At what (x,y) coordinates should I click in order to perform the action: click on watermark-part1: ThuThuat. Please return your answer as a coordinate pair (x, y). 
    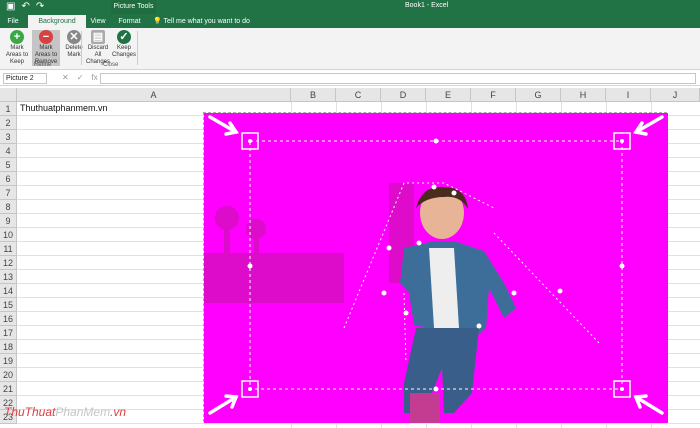
    Looking at the image, I should click on (30, 412).